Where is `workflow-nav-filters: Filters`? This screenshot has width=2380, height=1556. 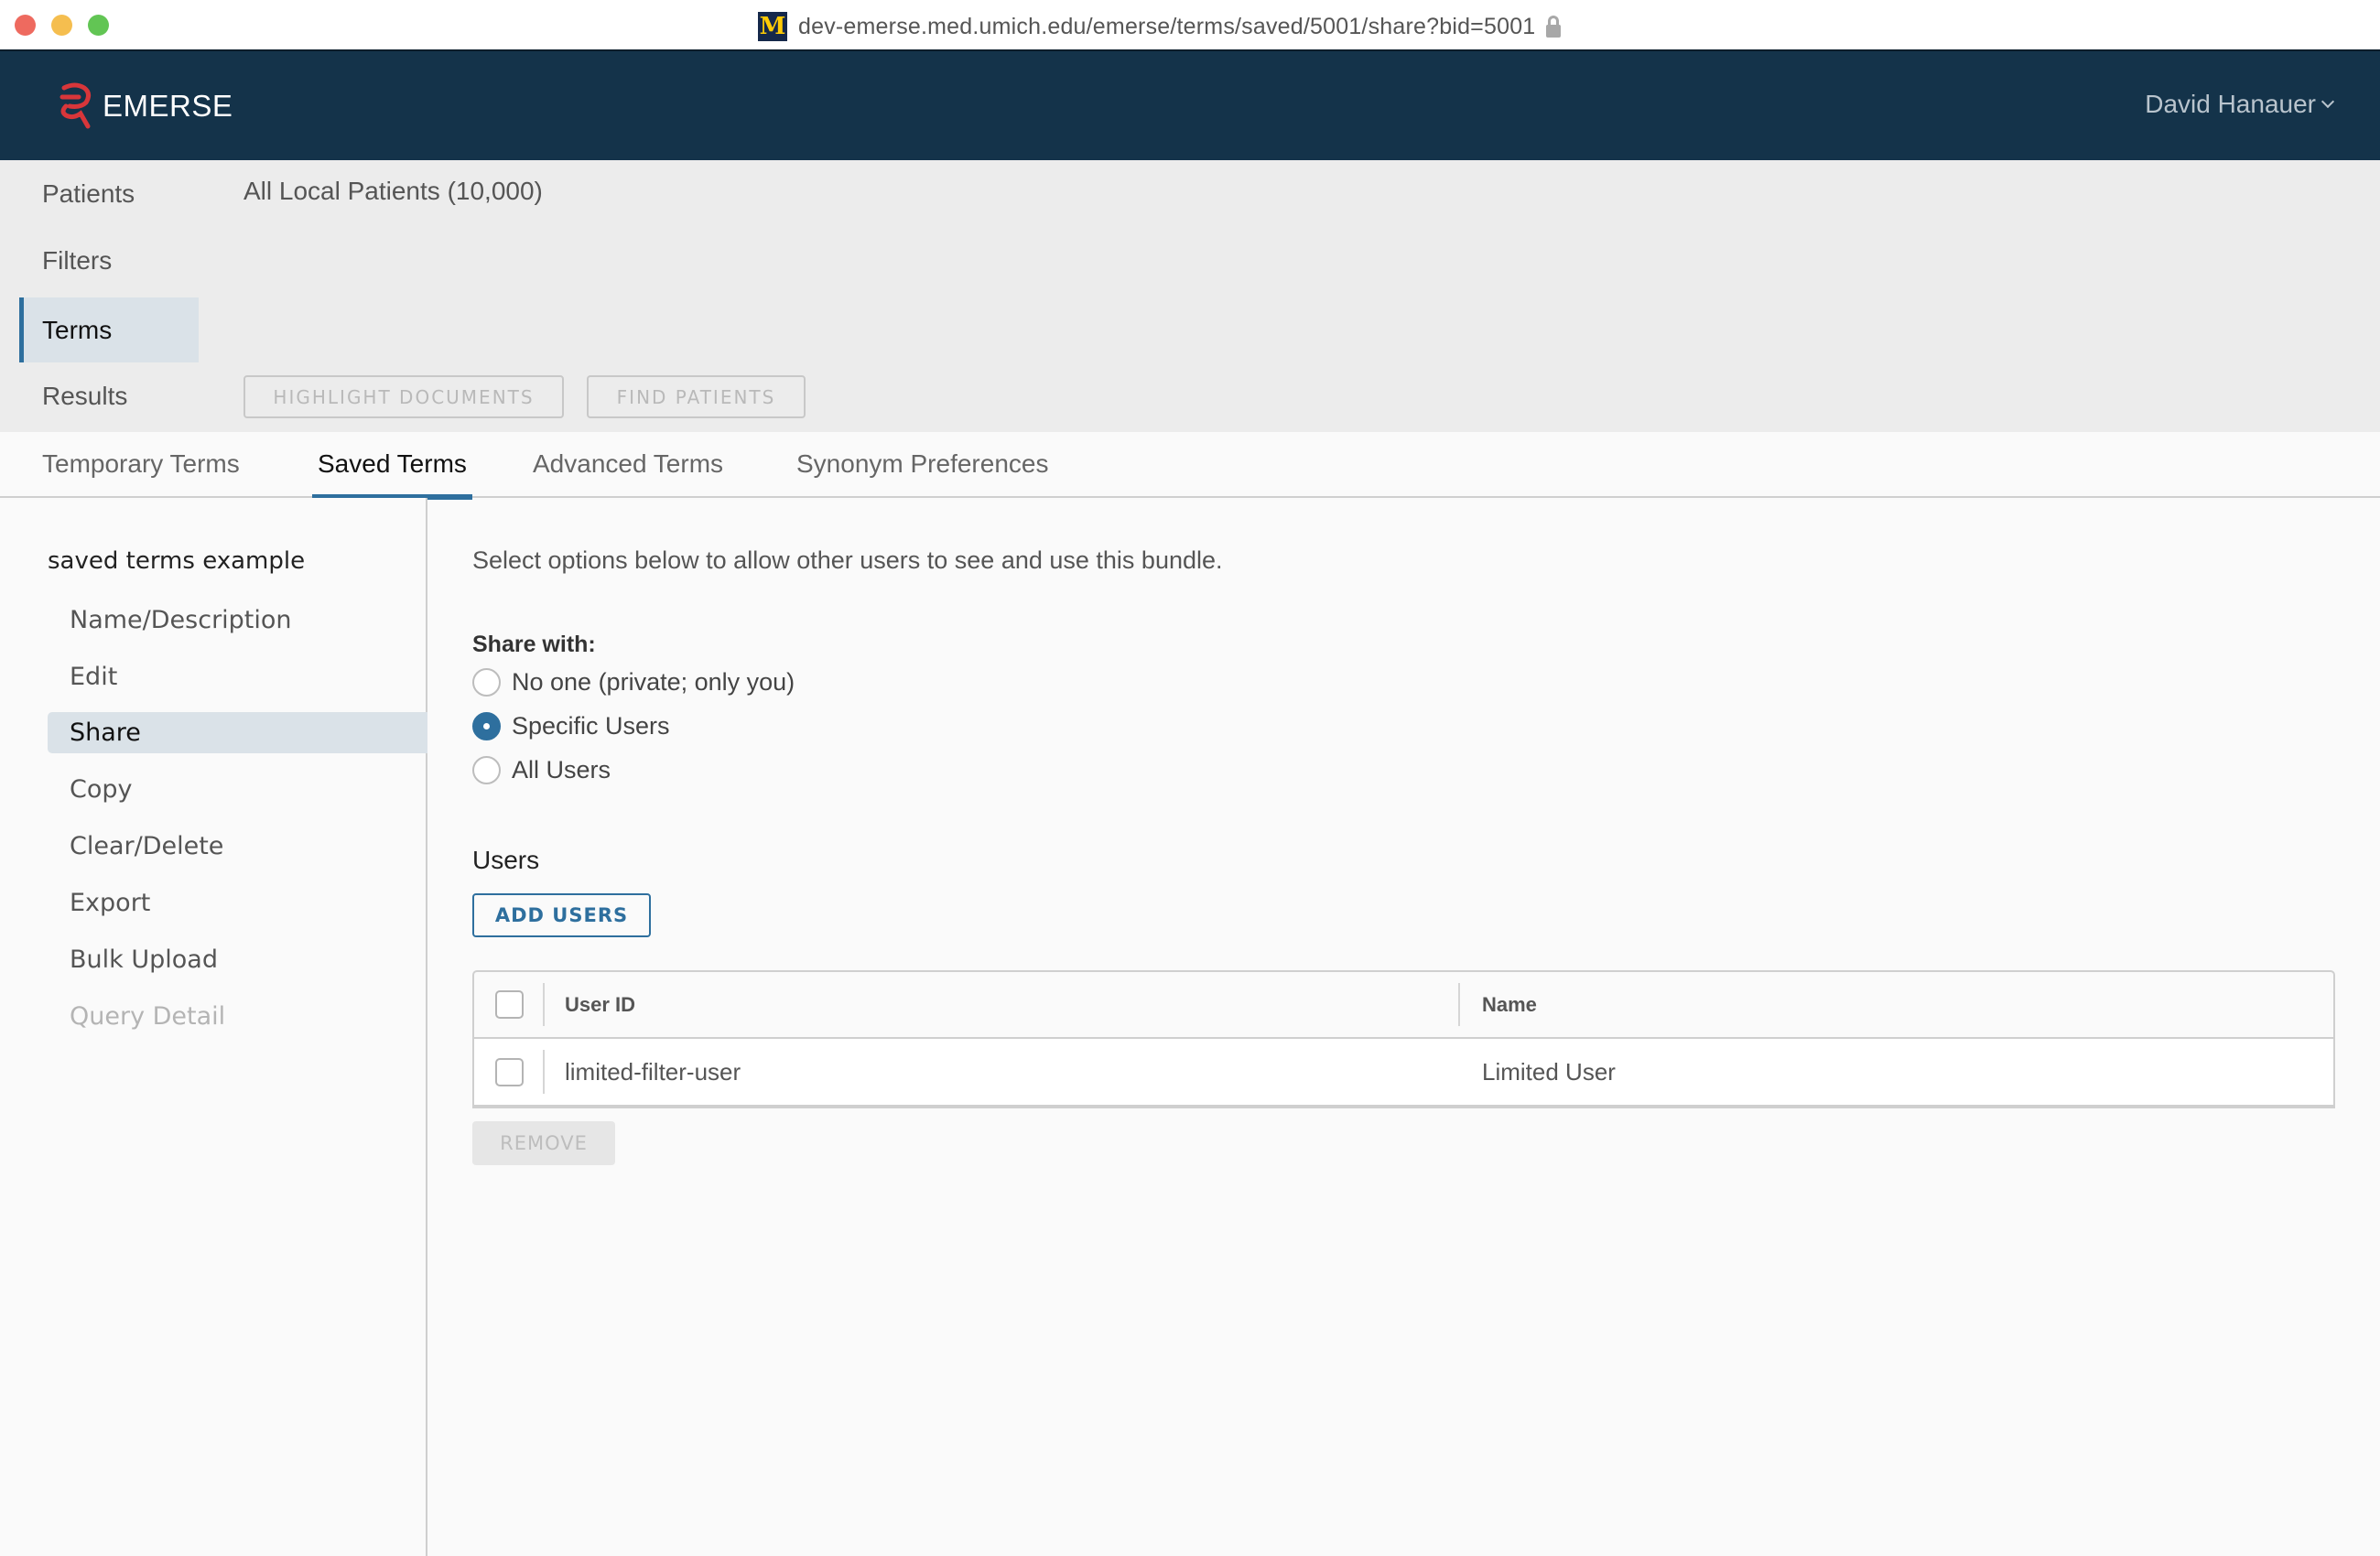 workflow-nav-filters: Filters is located at coordinates (109, 260).